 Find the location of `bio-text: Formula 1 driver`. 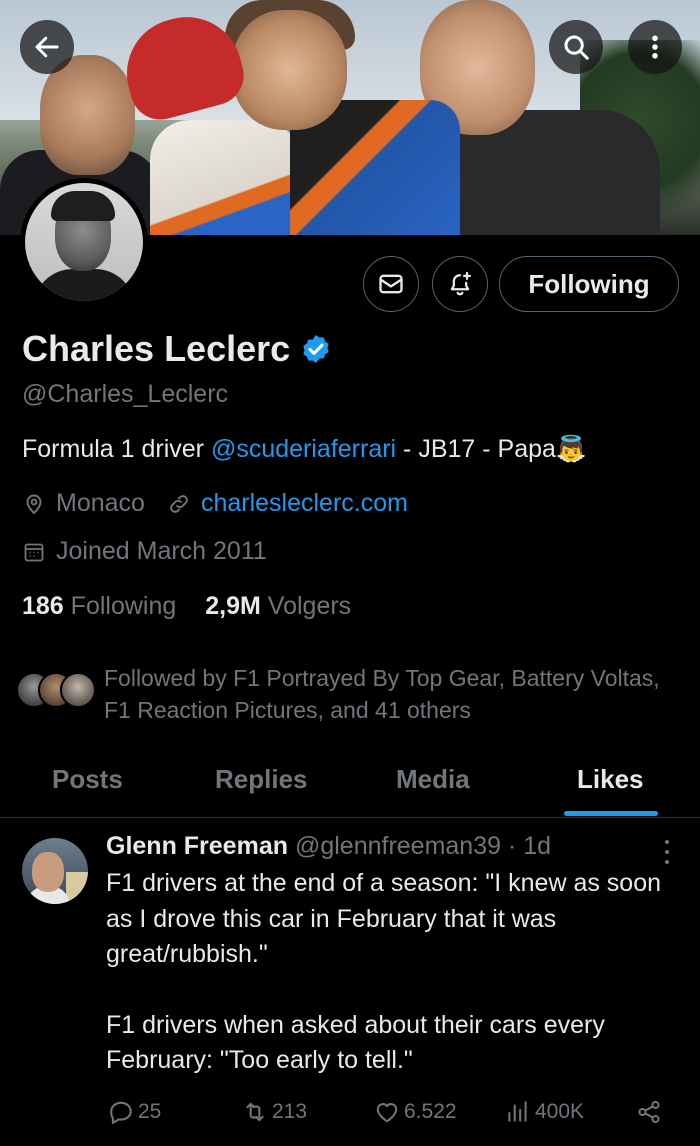

bio-text: Formula 1 driver is located at coordinates (116, 449).